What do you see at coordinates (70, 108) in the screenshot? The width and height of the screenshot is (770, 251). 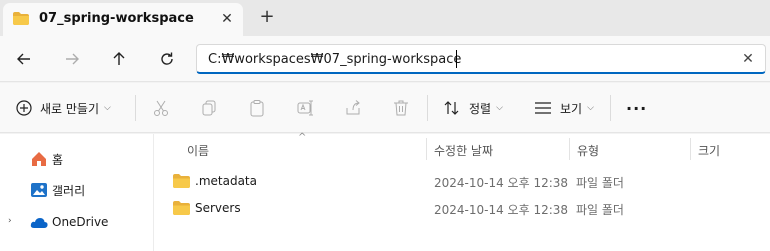 I see `new-button-label: 새로 만들기` at bounding box center [70, 108].